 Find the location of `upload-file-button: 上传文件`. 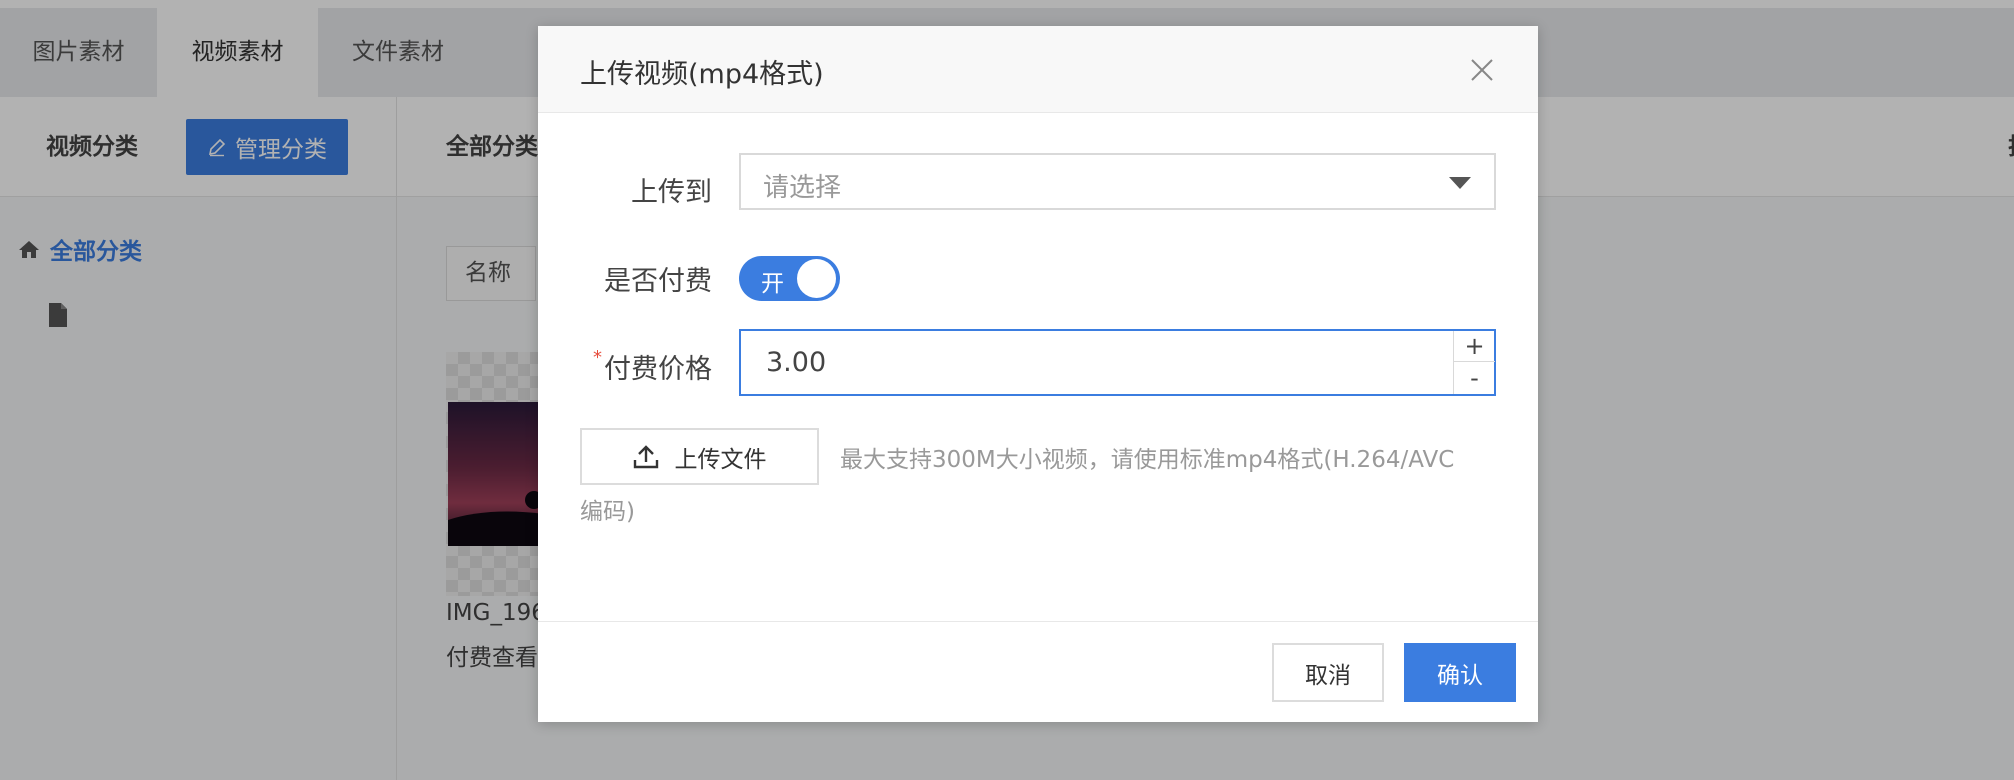

upload-file-button: 上传文件 is located at coordinates (699, 456).